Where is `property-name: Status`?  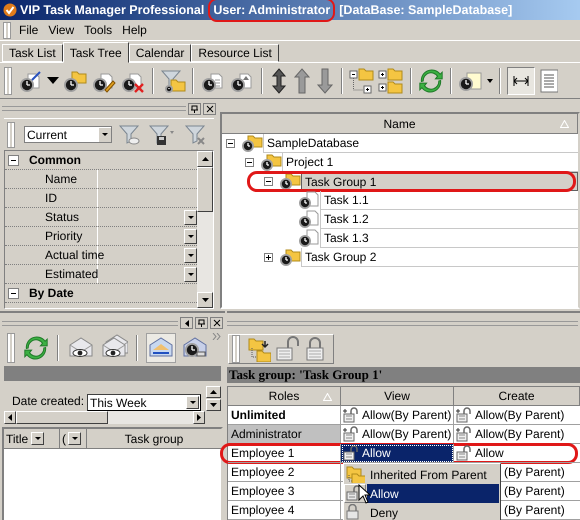 property-name: Status is located at coordinates (62, 217).